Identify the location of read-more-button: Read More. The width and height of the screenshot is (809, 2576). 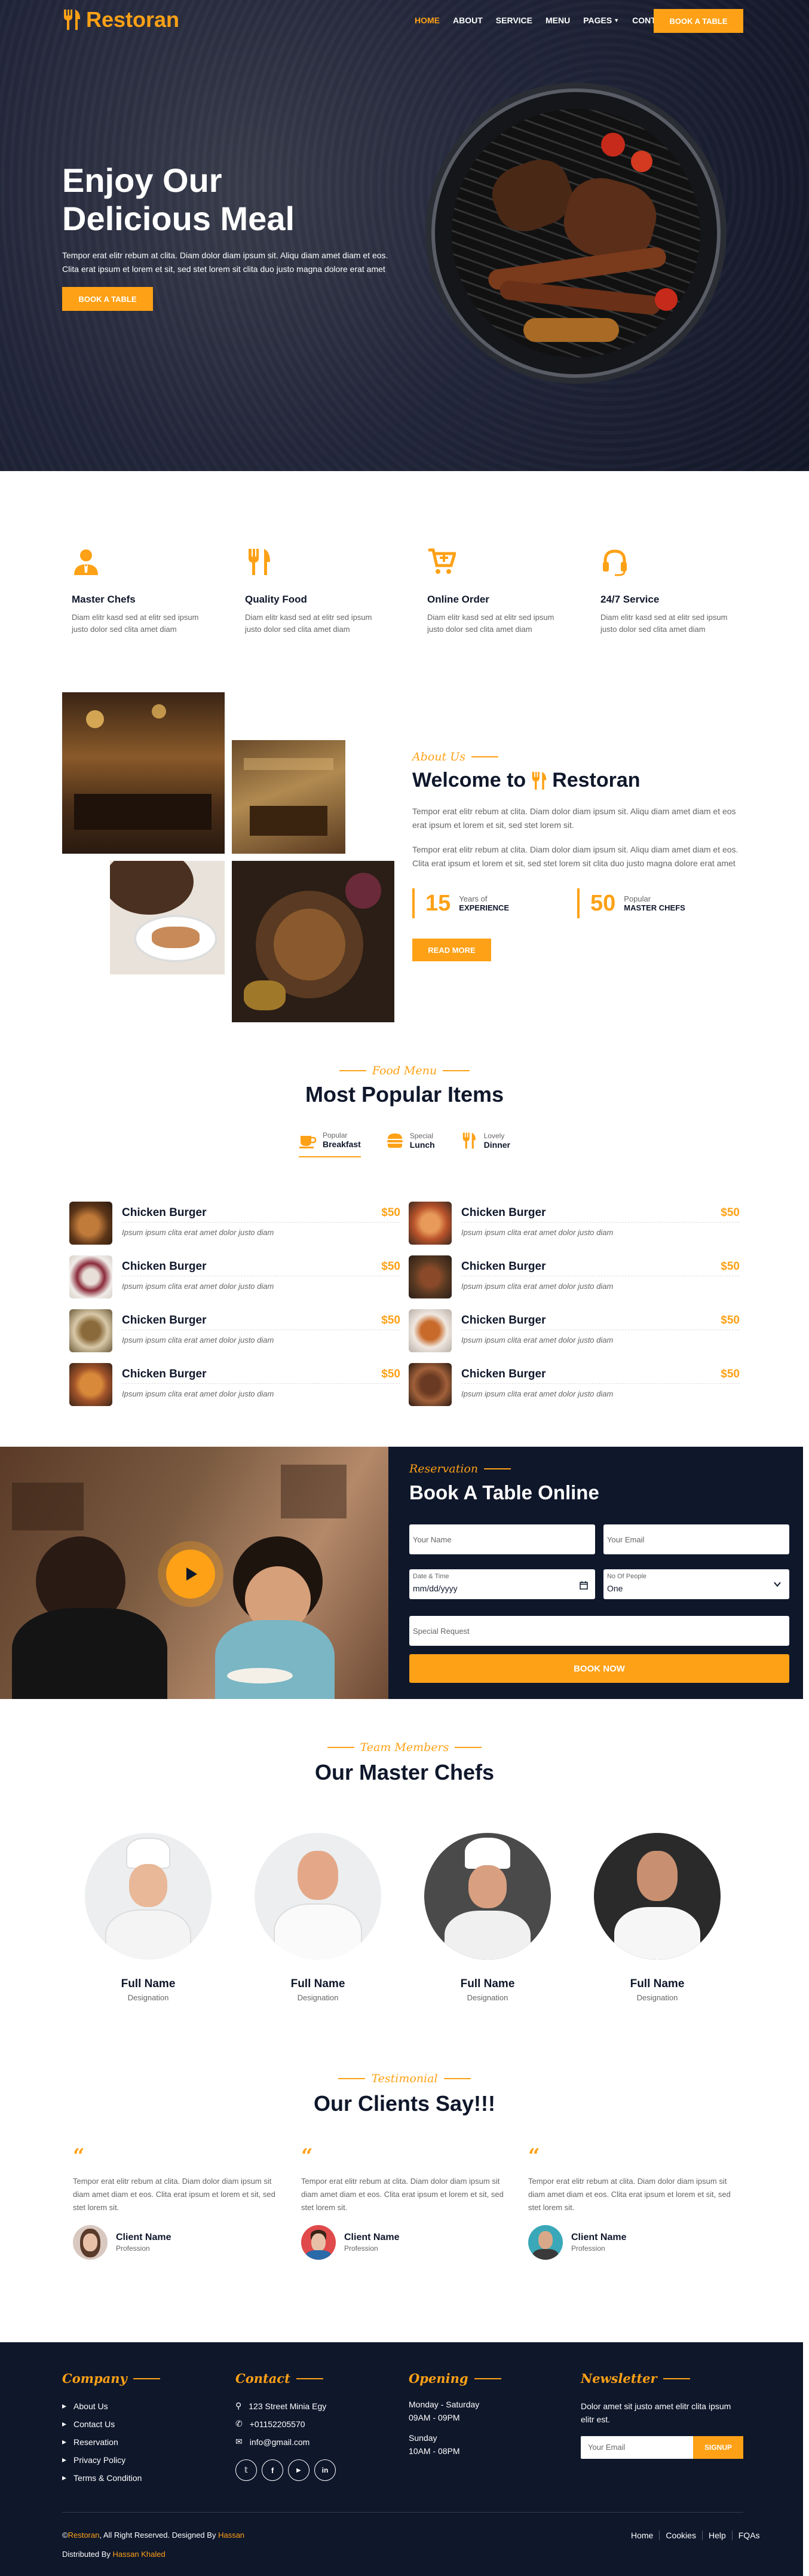
(452, 950).